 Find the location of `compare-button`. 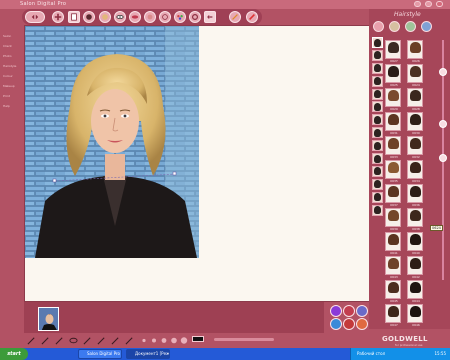

compare-button is located at coordinates (336, 311).